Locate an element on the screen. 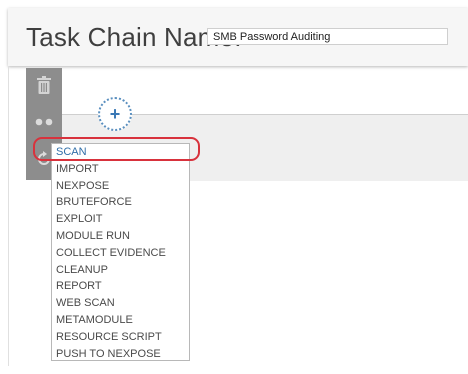 This screenshot has width=468, height=374. menu-item-module-run: MODULE RUN is located at coordinates (120, 236).